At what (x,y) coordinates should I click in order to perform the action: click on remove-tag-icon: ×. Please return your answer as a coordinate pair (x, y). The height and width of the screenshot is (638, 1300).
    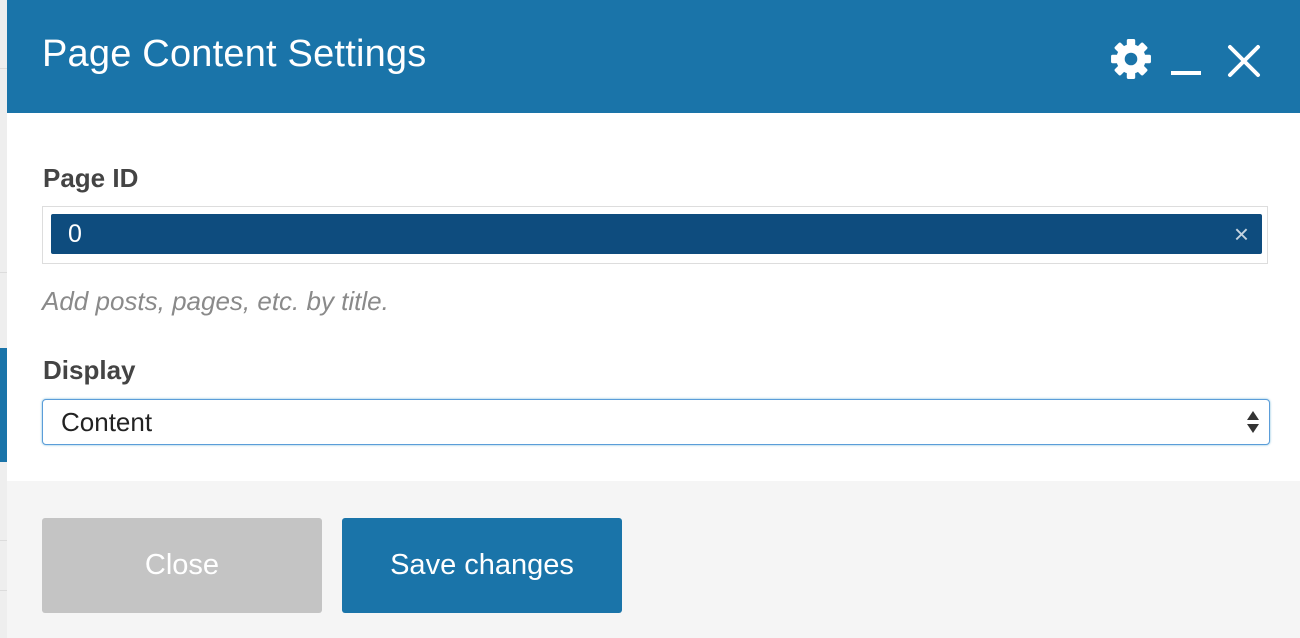
    Looking at the image, I should click on (1241, 234).